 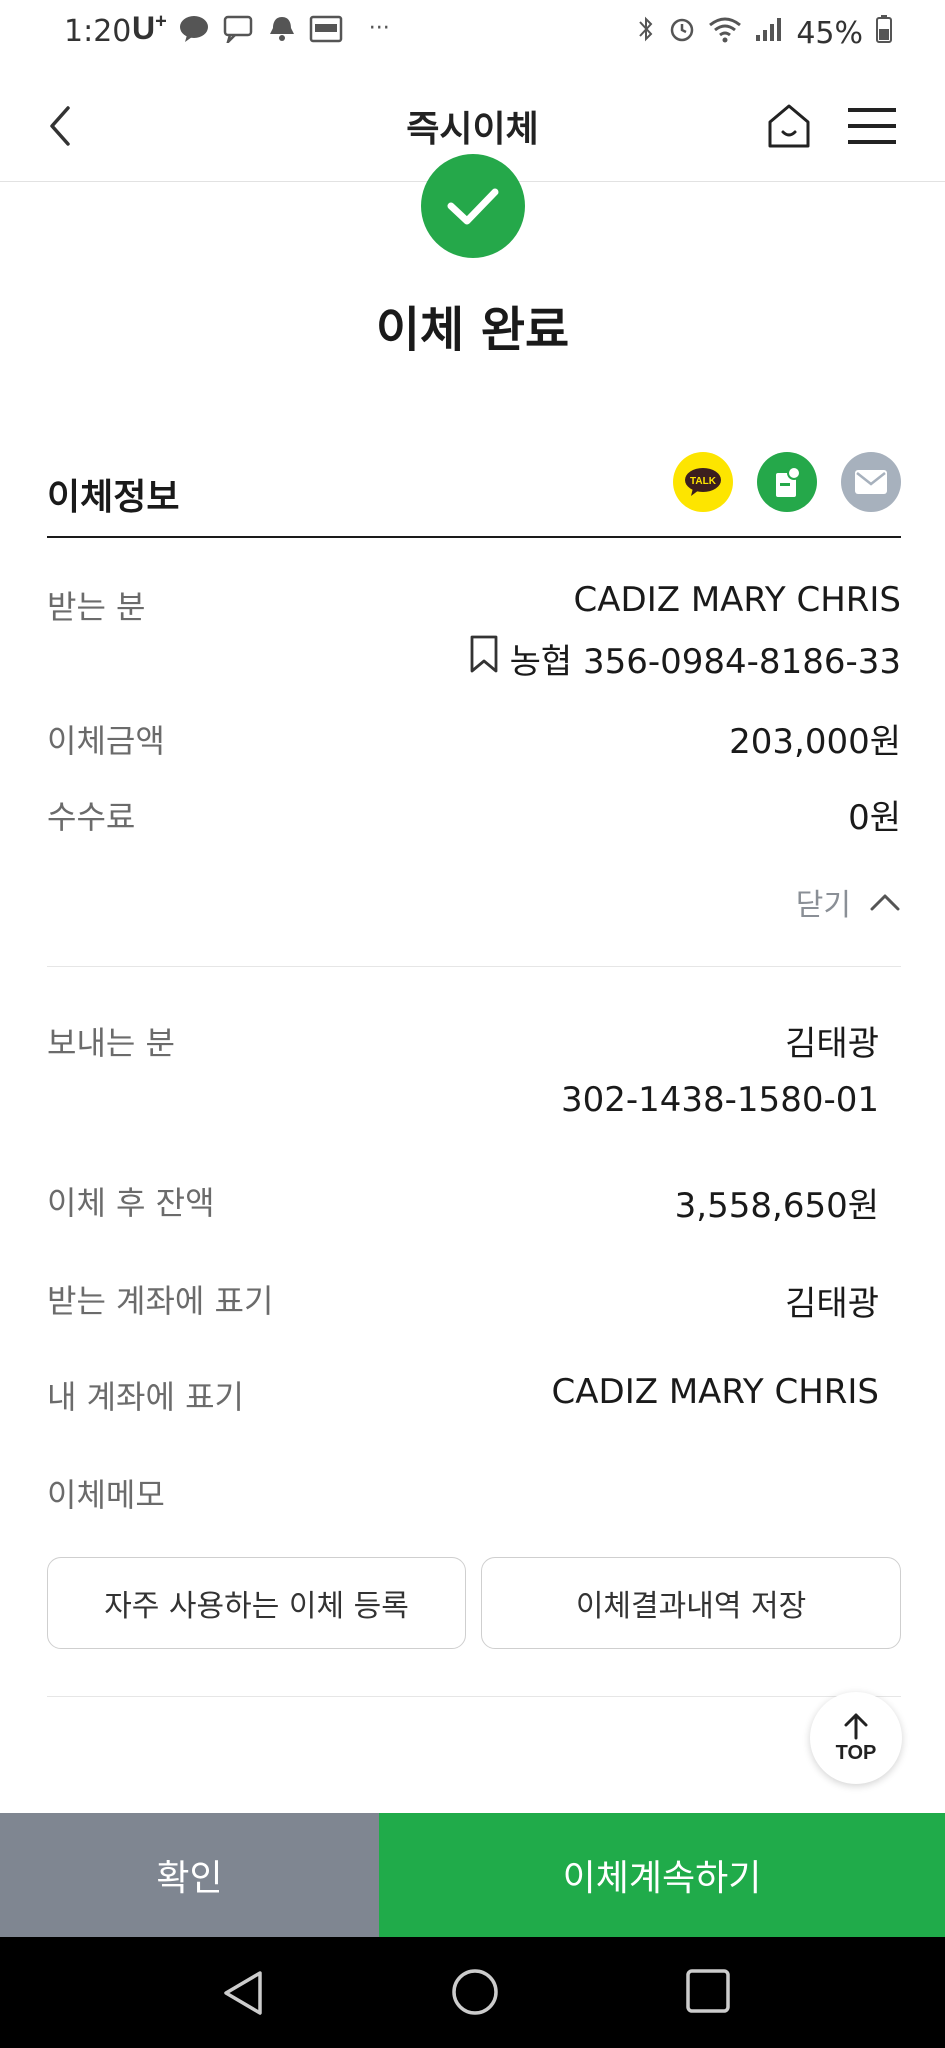 What do you see at coordinates (725, 33) in the screenshot?
I see `wifi-icon` at bounding box center [725, 33].